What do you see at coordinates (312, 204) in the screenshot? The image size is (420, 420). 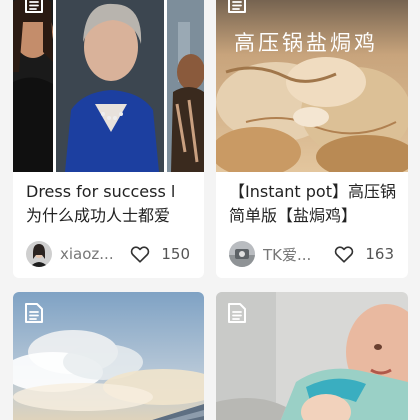 I see `card-title: 【Instant pot】高压锅简单版【盐焗鸡】` at bounding box center [312, 204].